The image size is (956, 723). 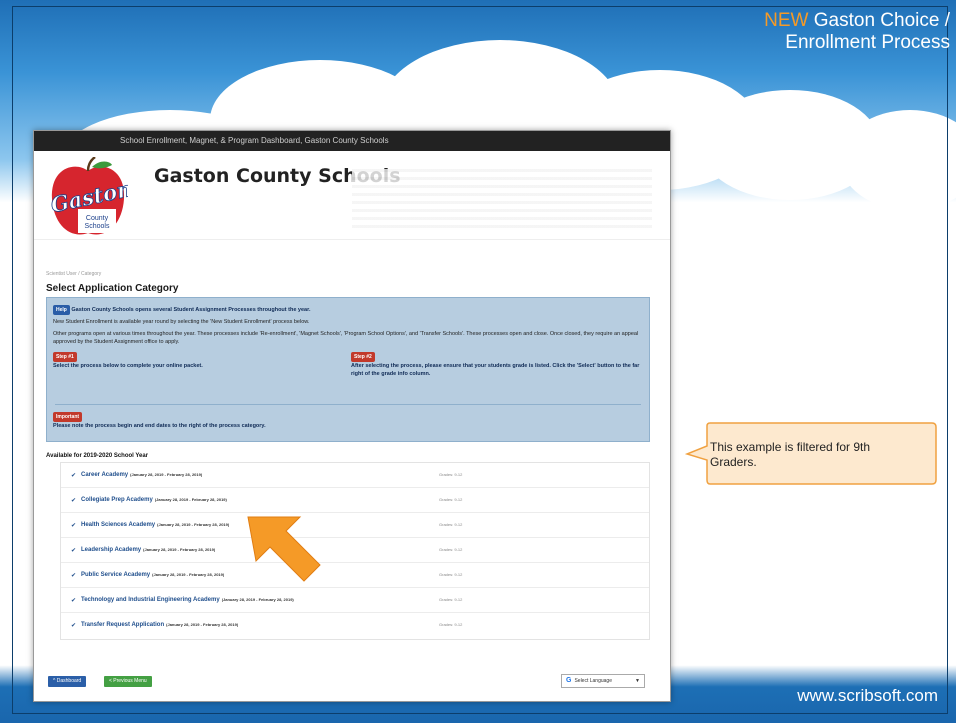 I want to click on academy-name: Health Sciences Academy, so click(x=118, y=525).